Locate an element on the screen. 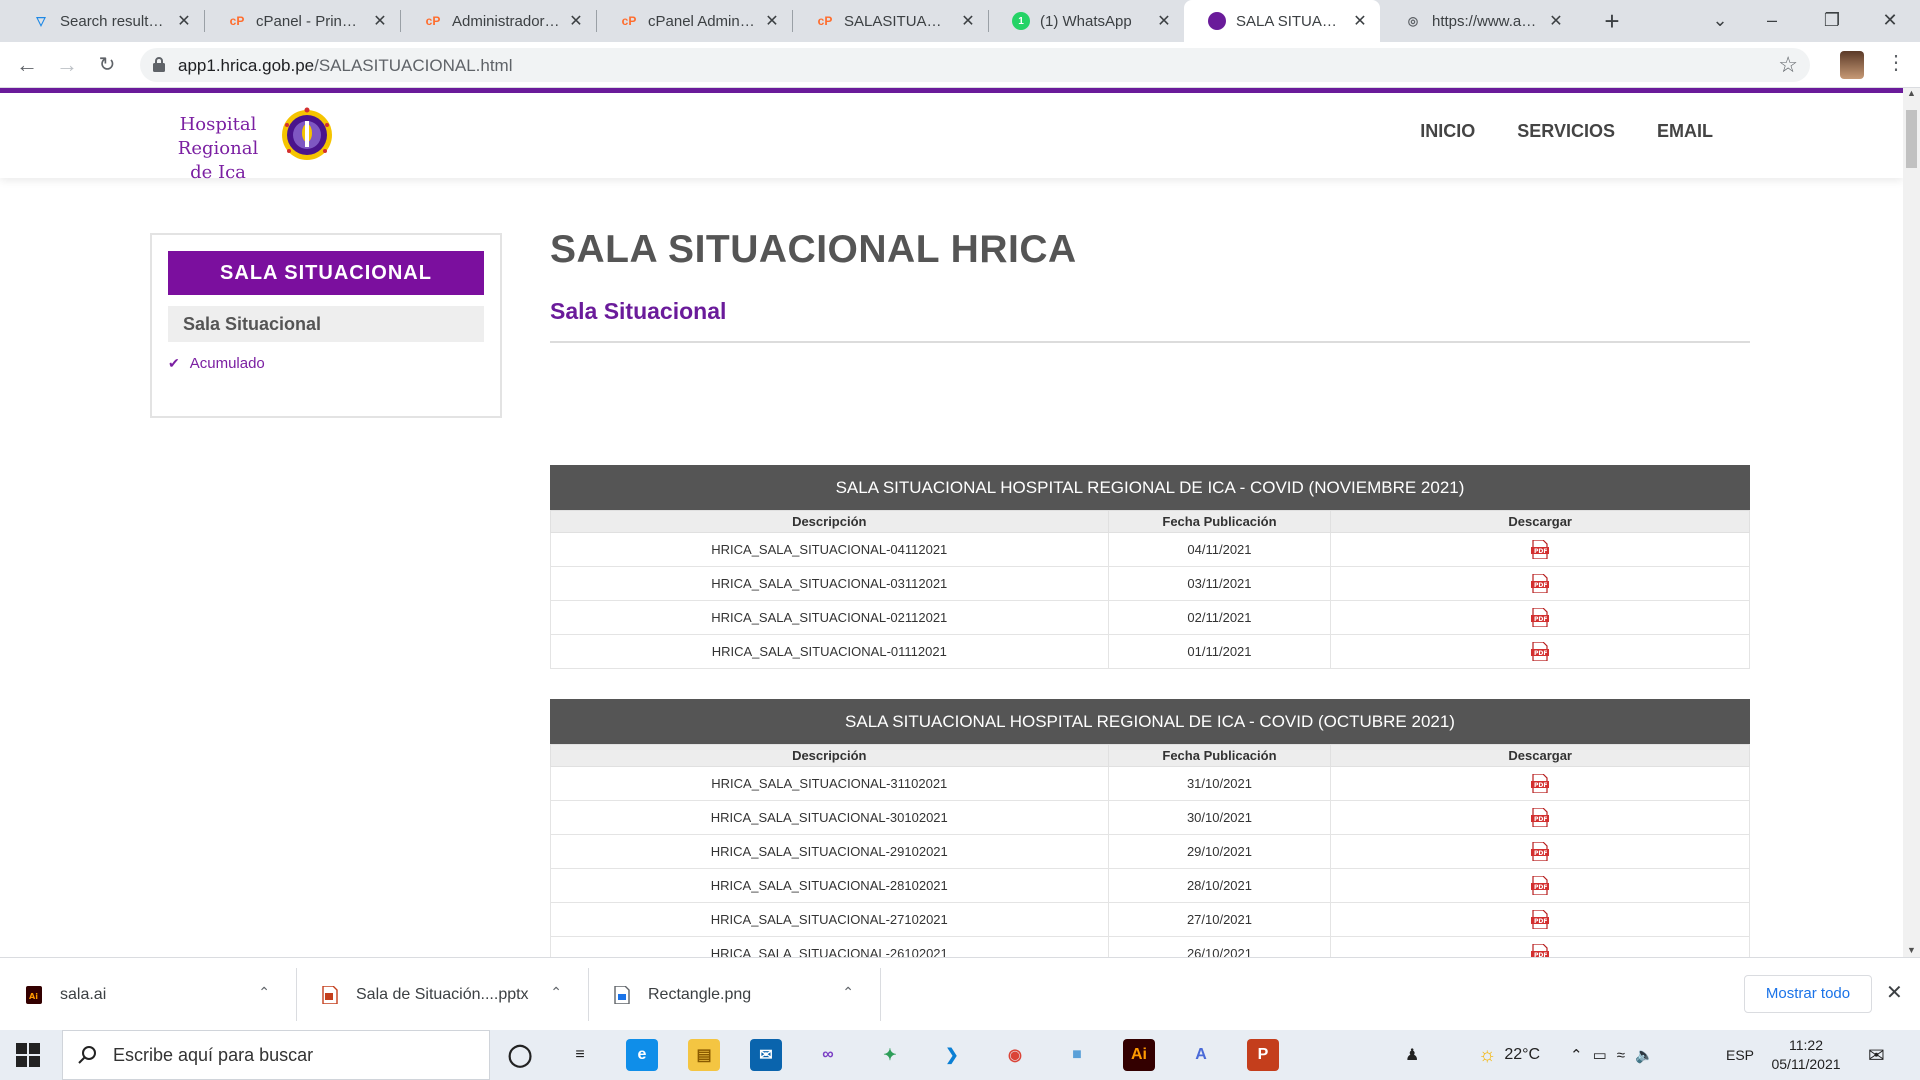  download-filename: sala.ai is located at coordinates (83, 994).